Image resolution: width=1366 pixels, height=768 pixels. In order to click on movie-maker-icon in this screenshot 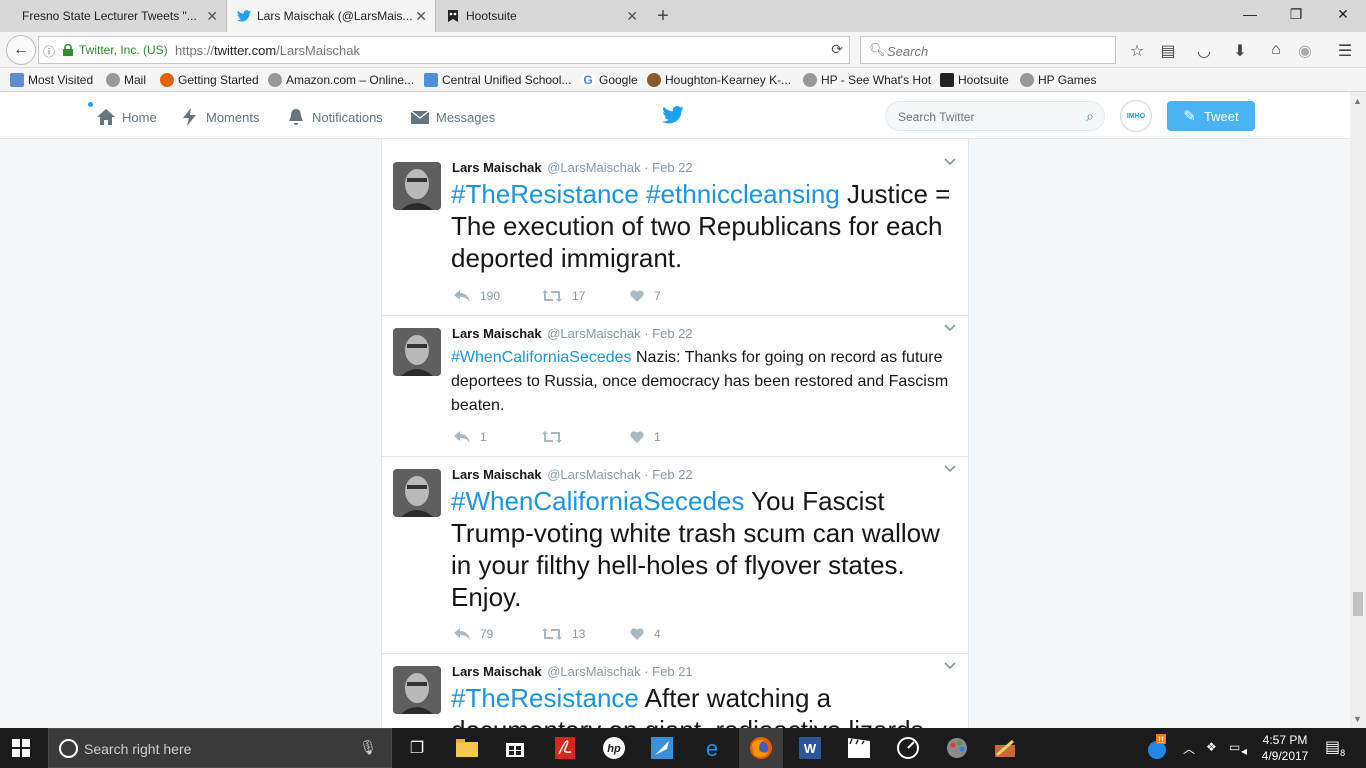, I will do `click(859, 748)`.